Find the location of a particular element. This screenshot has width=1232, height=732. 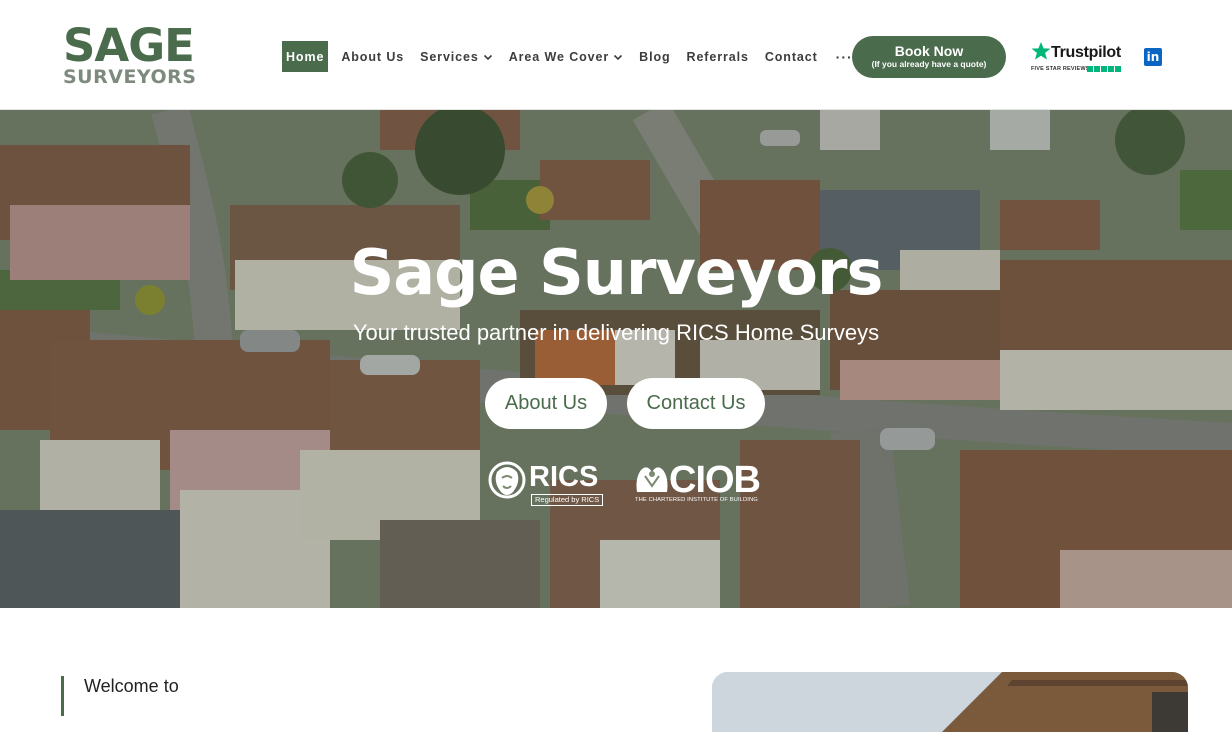

nav-services: Services is located at coordinates (456, 56).